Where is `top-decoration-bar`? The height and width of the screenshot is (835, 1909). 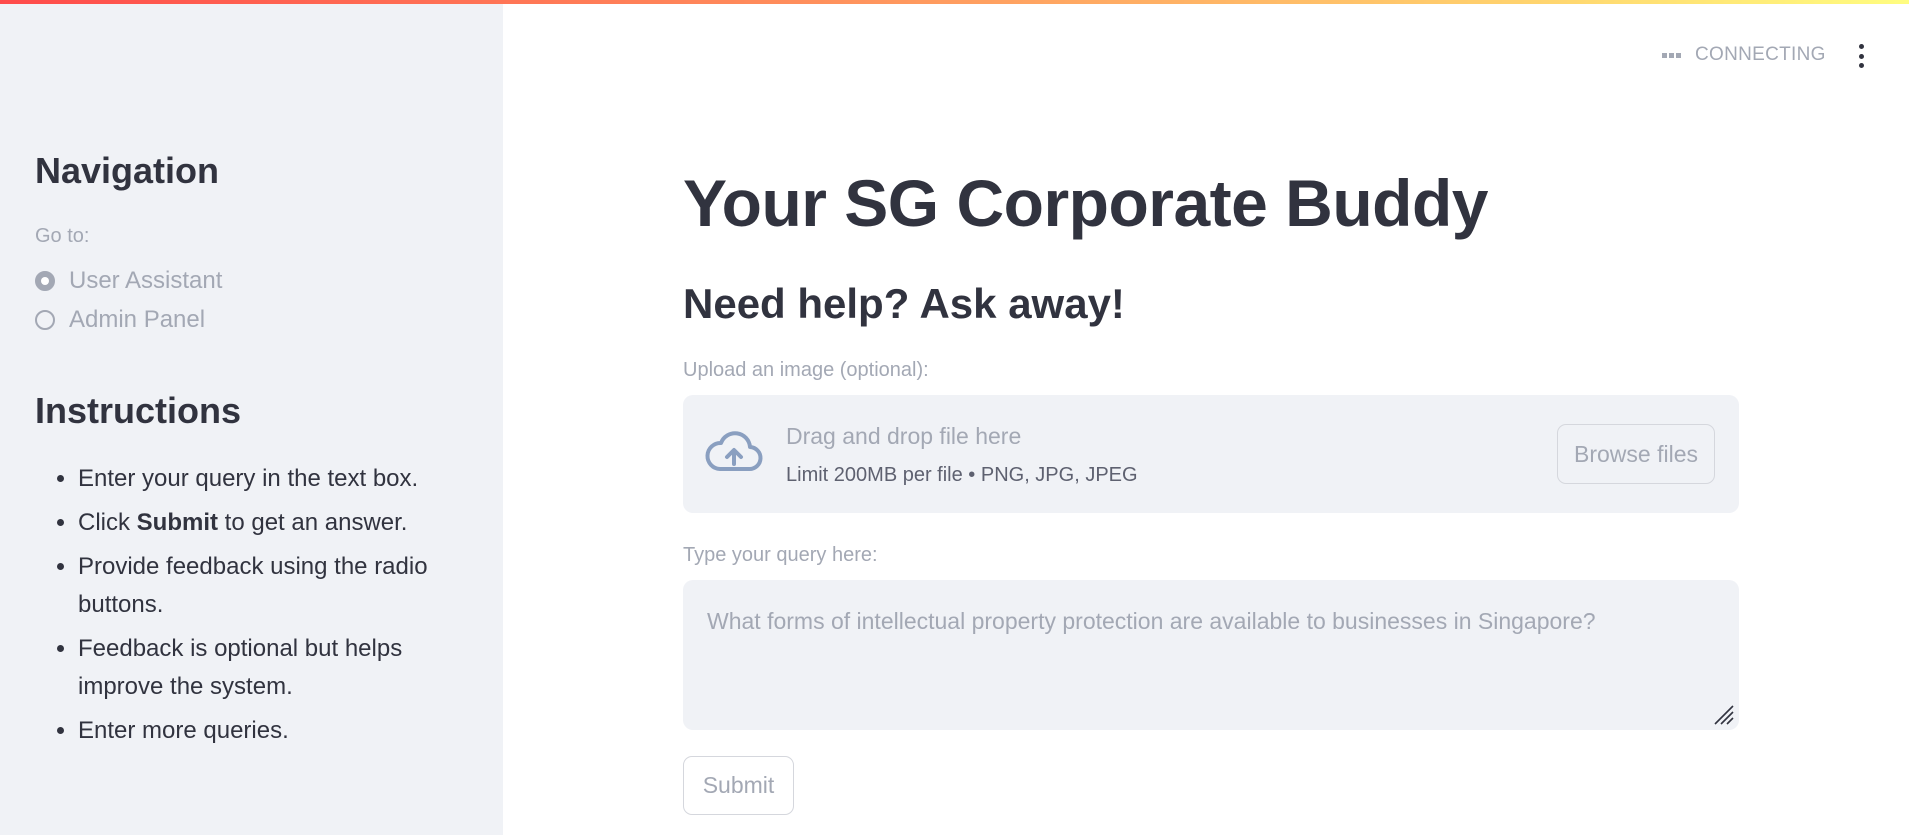 top-decoration-bar is located at coordinates (954, 2).